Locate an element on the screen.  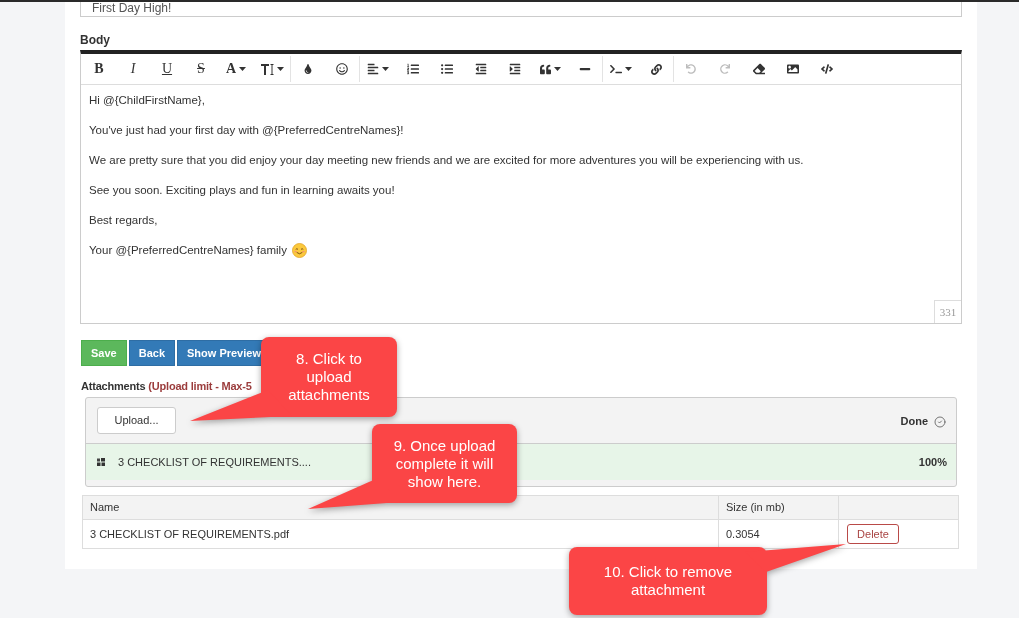
droplet-icon is located at coordinates (308, 69).